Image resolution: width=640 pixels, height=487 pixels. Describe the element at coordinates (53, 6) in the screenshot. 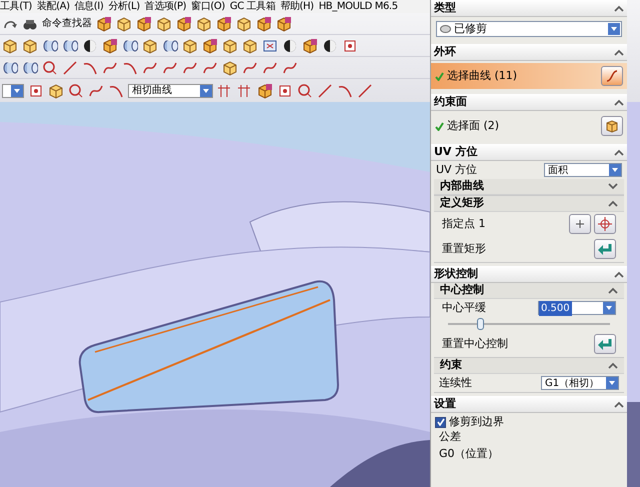

I see `menu-item: 装配(A)` at that location.